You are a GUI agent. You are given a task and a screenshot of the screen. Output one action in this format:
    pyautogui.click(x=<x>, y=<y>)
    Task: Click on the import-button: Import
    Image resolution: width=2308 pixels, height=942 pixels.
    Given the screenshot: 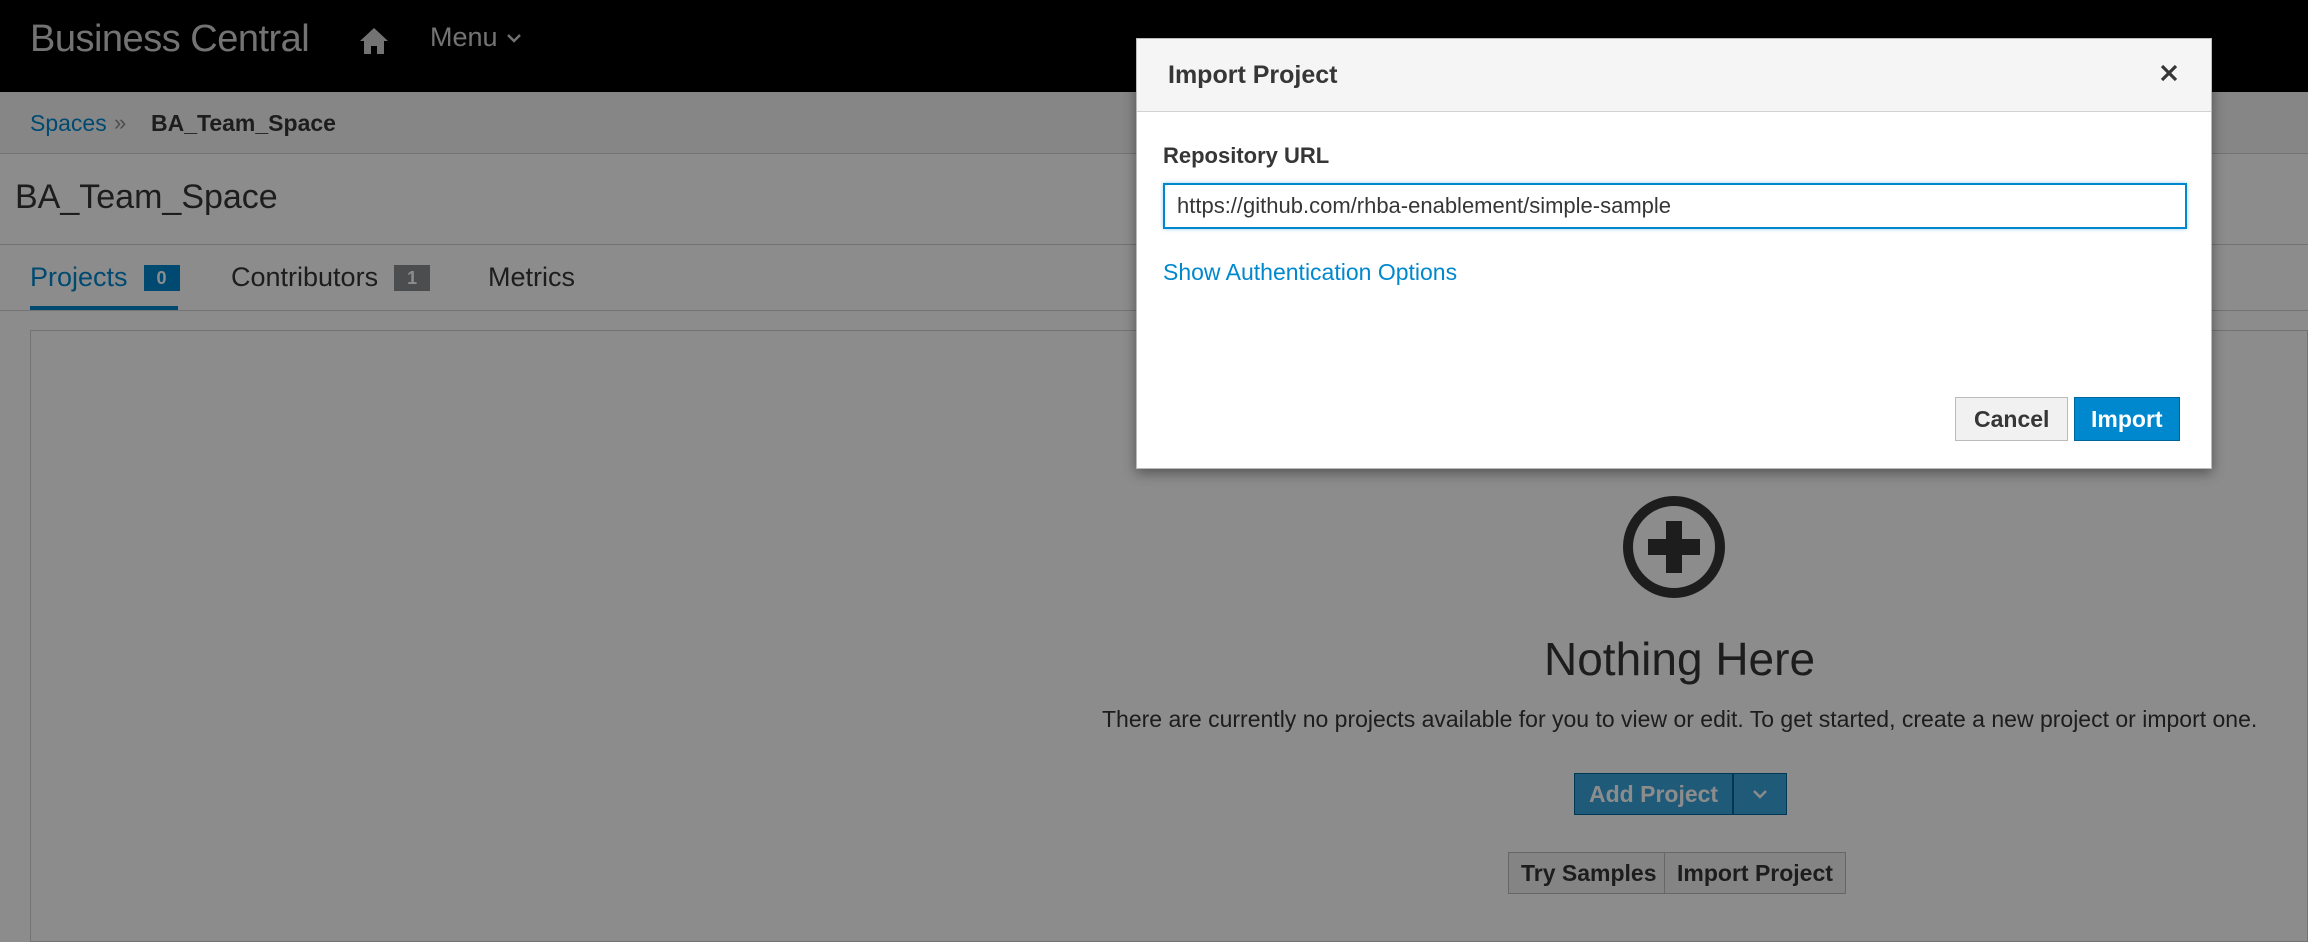 What is the action you would take?
    pyautogui.click(x=2127, y=419)
    